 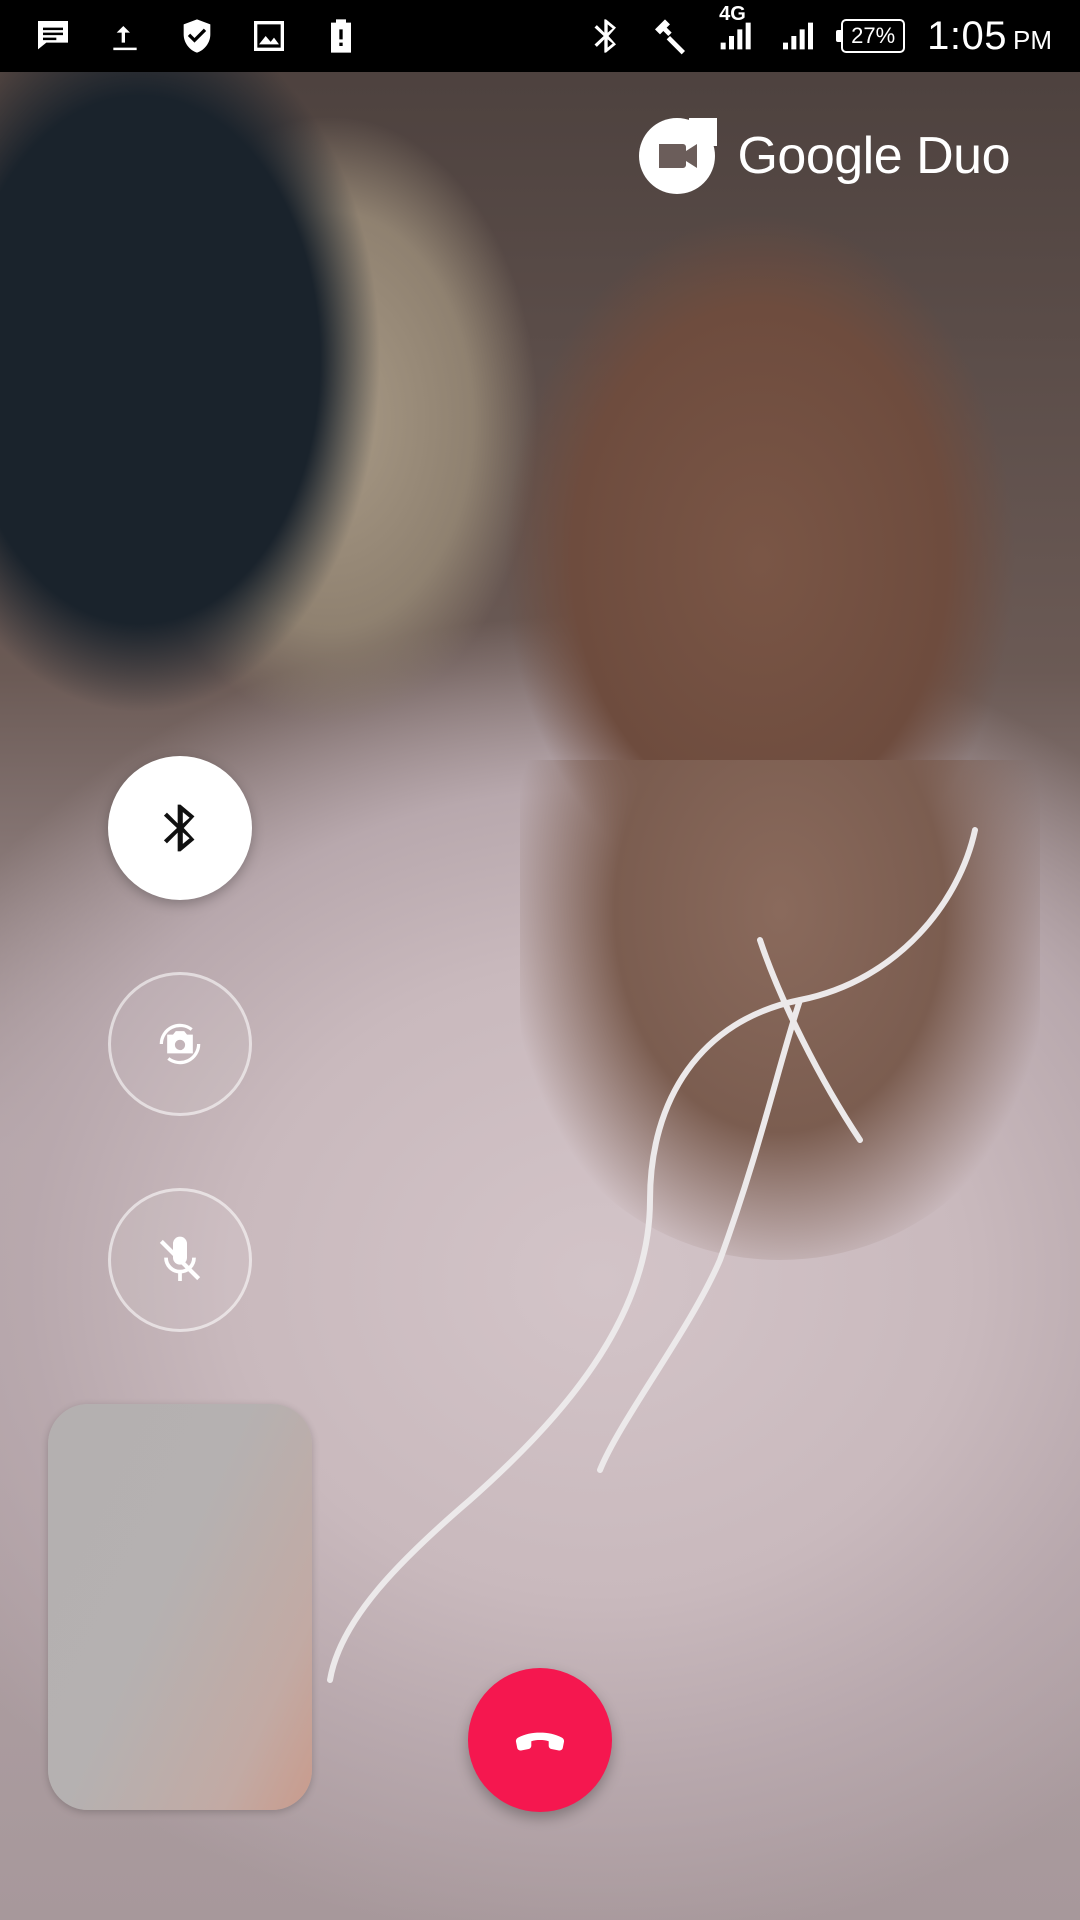 I want to click on bluetooth-audio-button, so click(x=180, y=828).